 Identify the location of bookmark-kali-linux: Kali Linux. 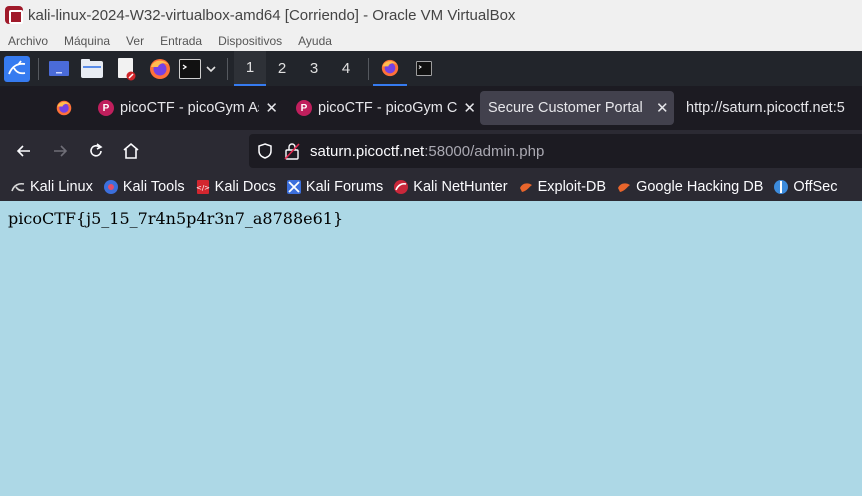
(51, 187).